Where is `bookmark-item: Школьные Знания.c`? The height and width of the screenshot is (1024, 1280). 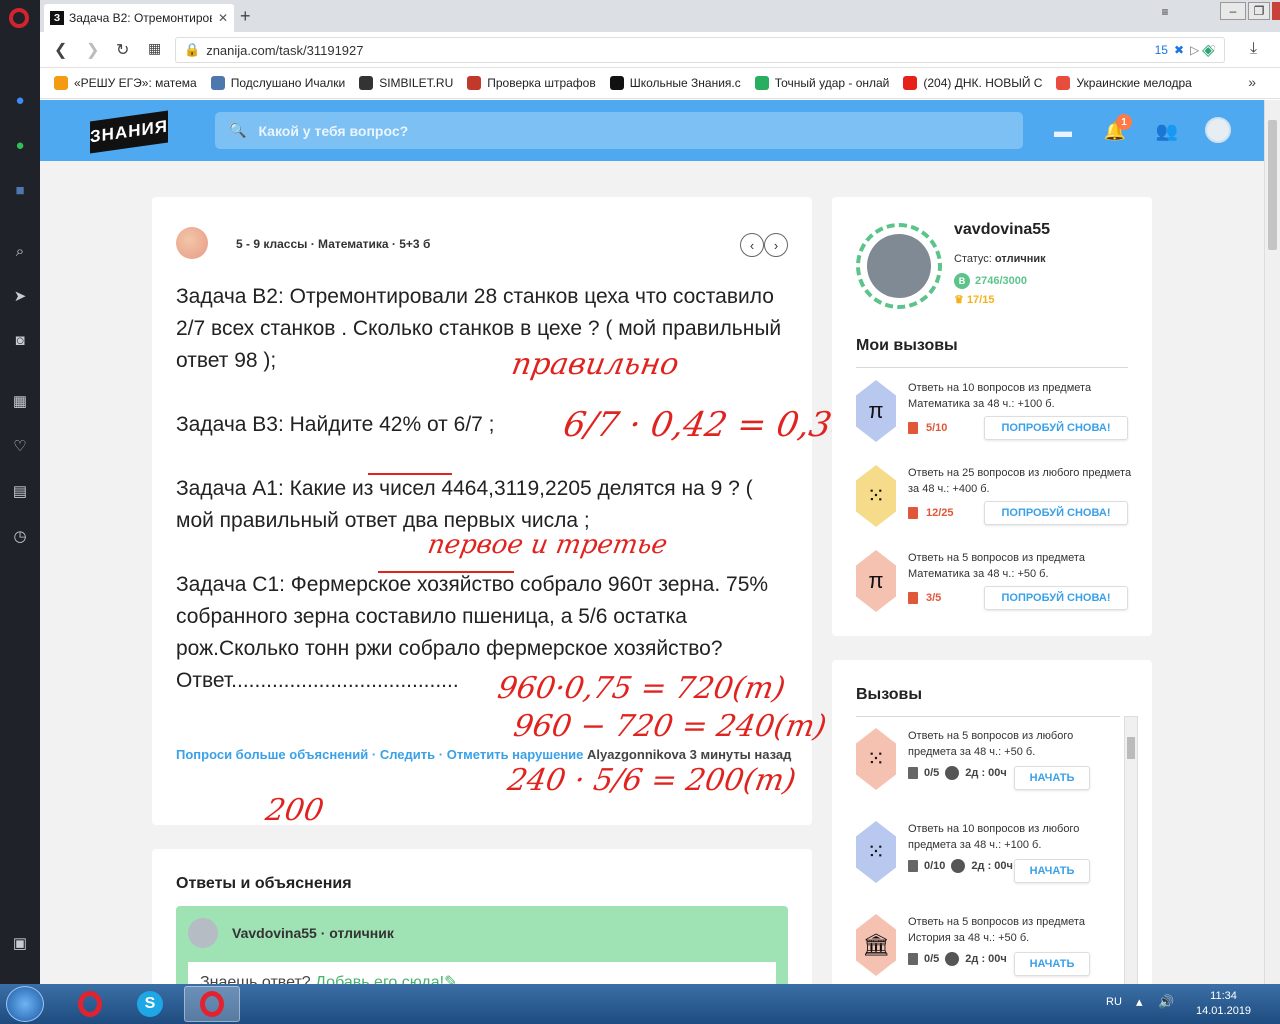
bookmark-item: Школьные Знания.c is located at coordinates (675, 83).